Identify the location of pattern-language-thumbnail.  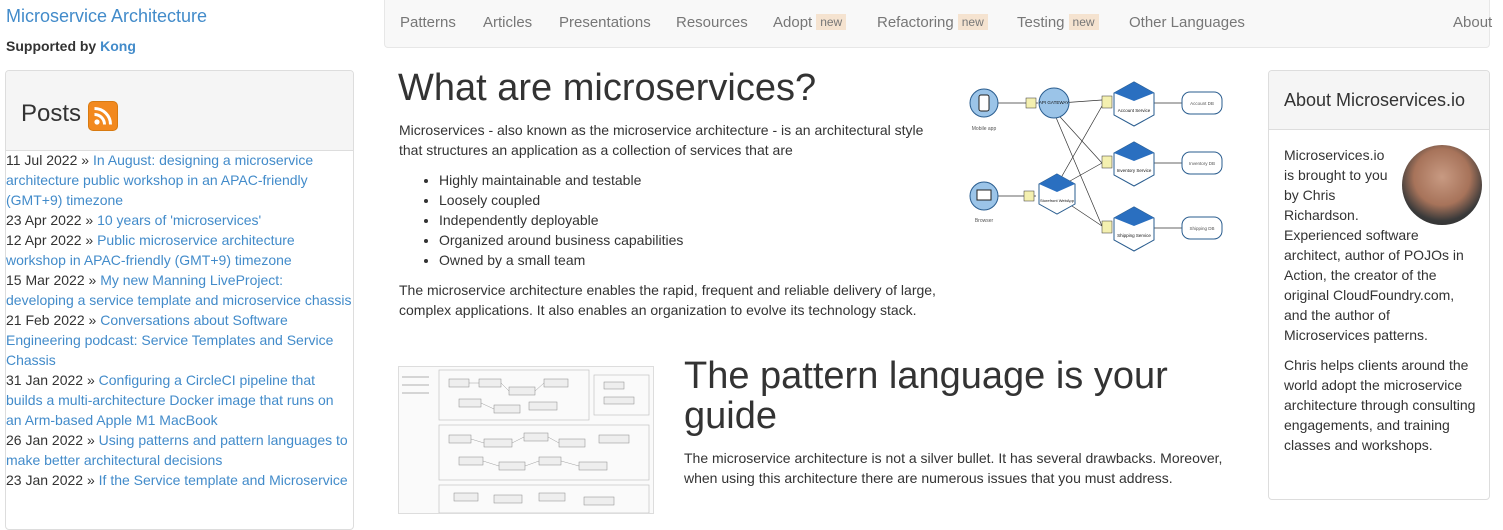
(526, 441).